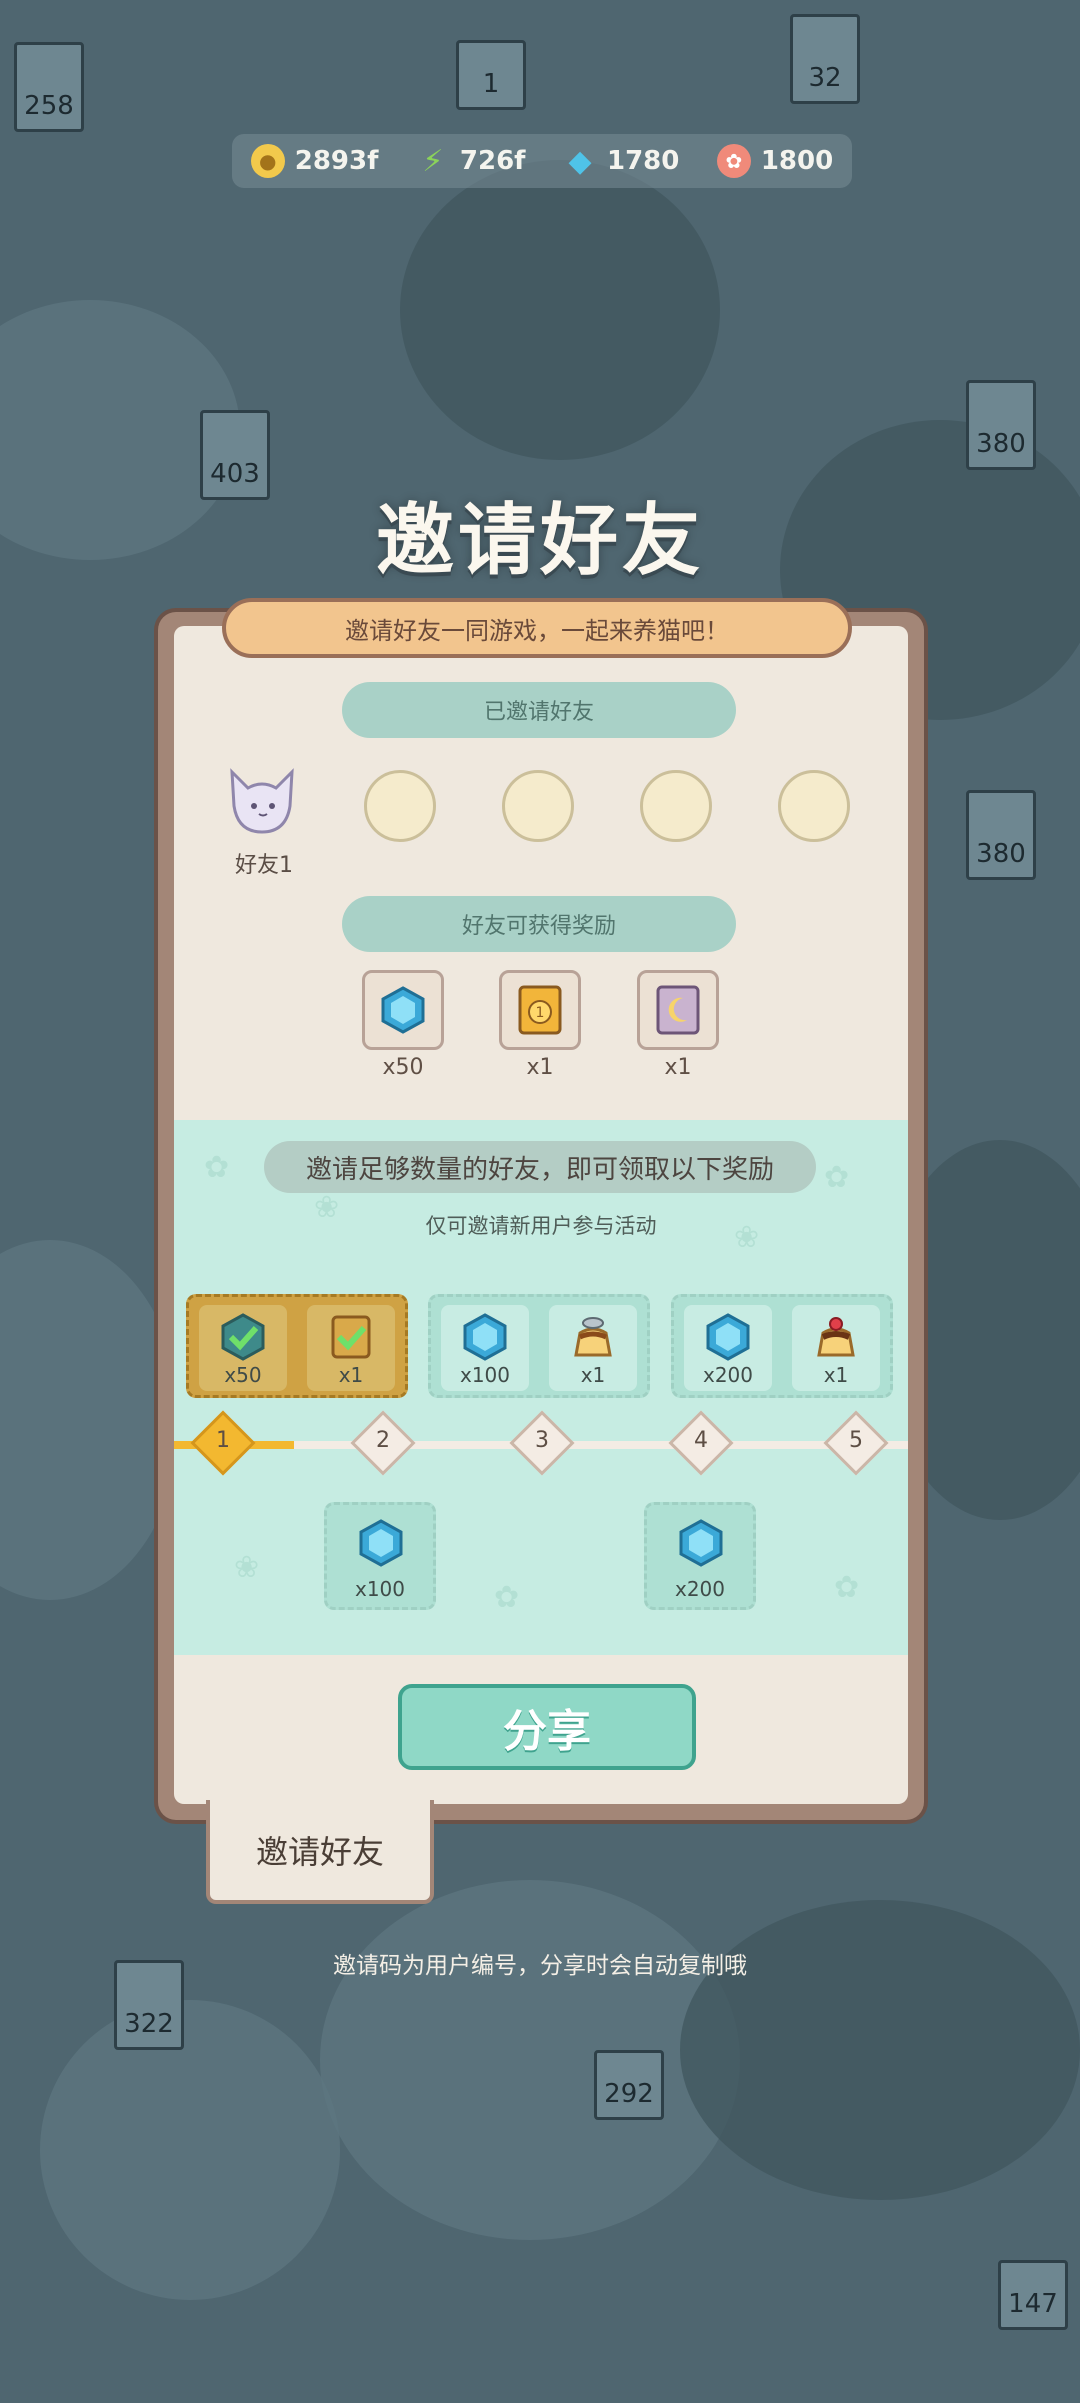  What do you see at coordinates (264, 865) in the screenshot?
I see `friend-slot-label: 好友1` at bounding box center [264, 865].